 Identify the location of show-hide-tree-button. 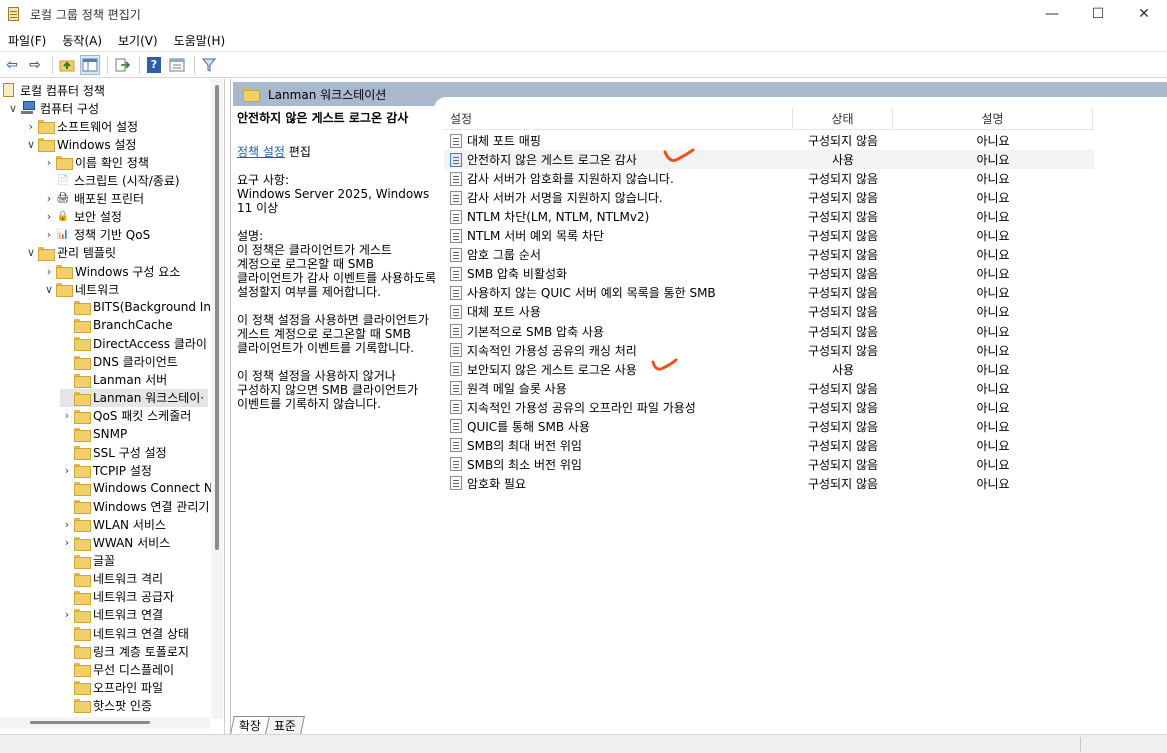
(90, 64).